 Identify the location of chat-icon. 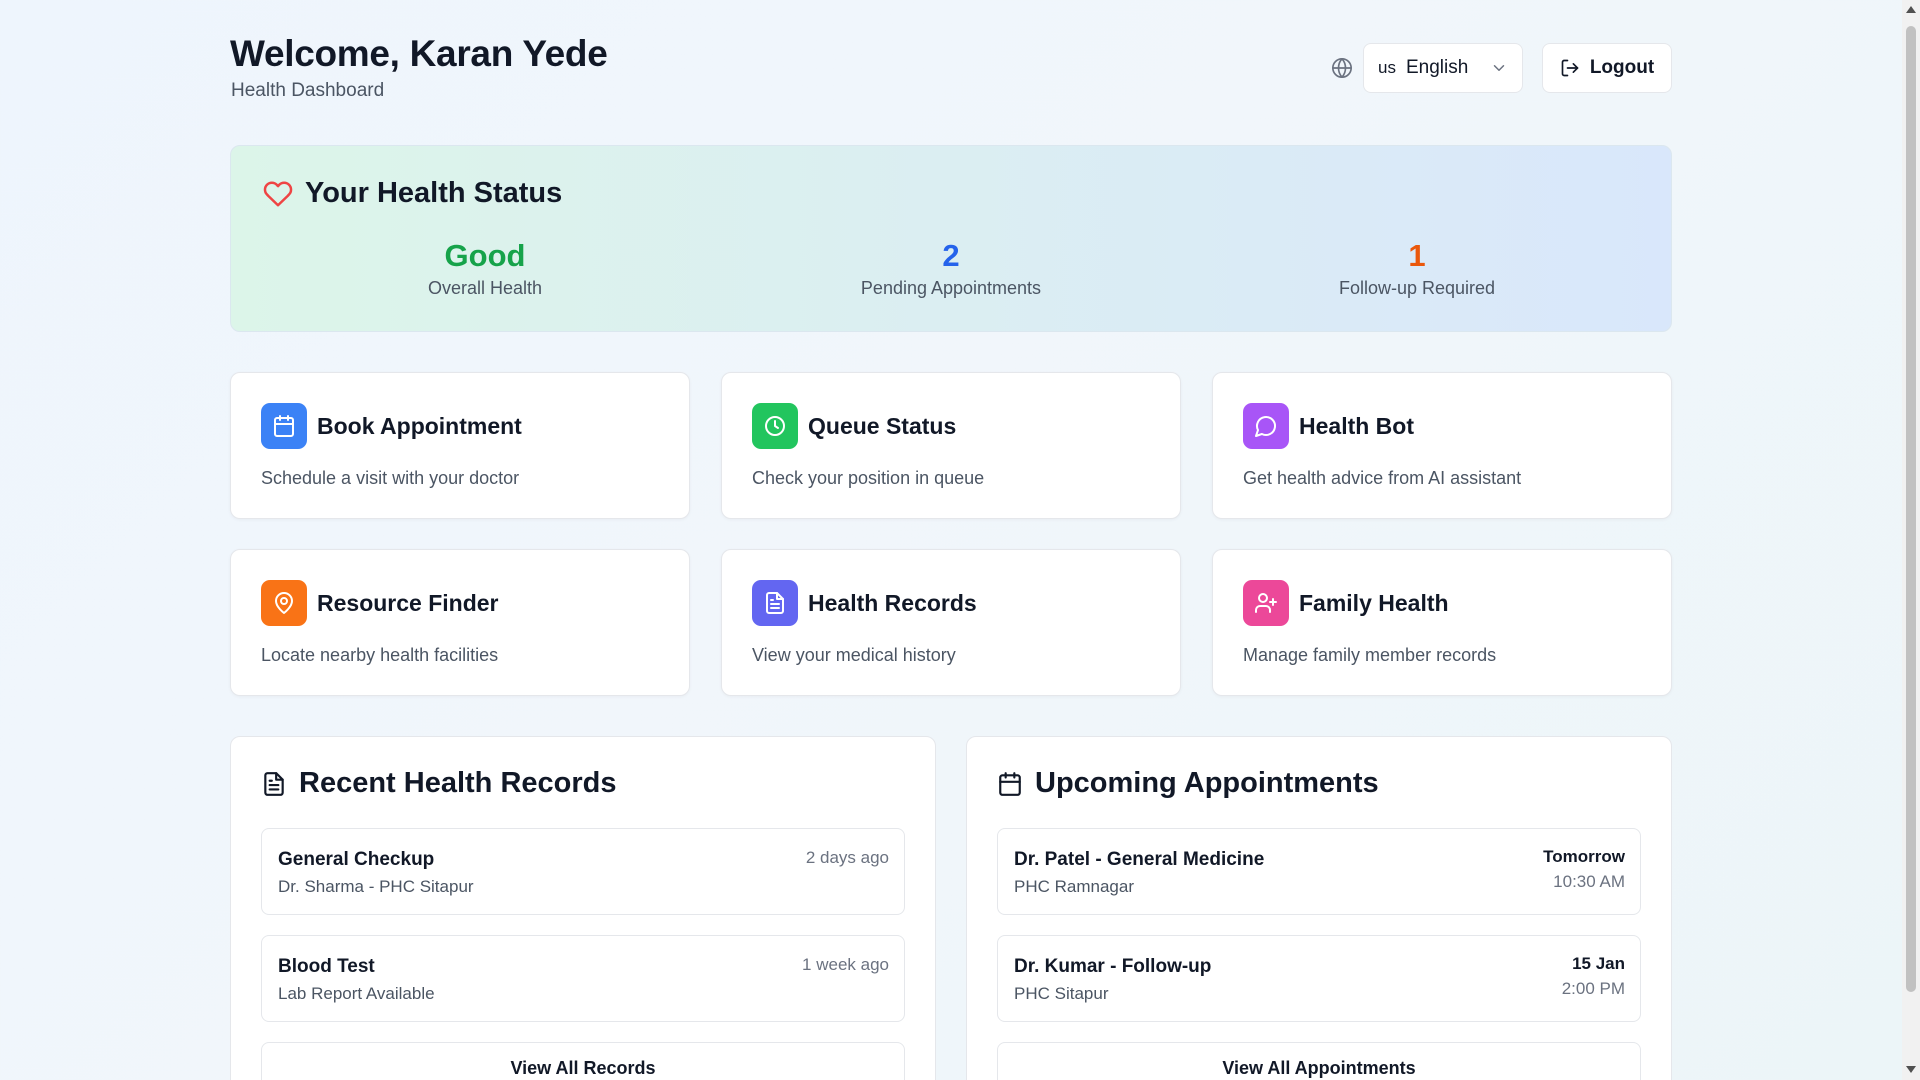
(1266, 426).